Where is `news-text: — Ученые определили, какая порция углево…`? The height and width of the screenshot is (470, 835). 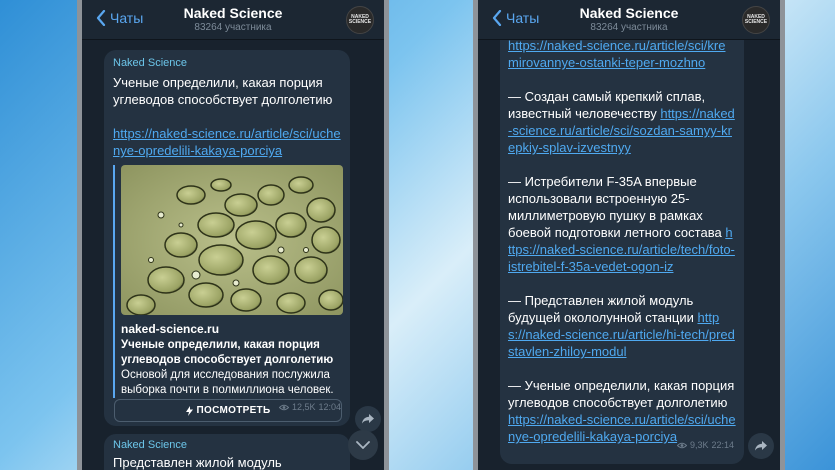 news-text: — Ученые определили, какая порция углево… is located at coordinates (621, 394).